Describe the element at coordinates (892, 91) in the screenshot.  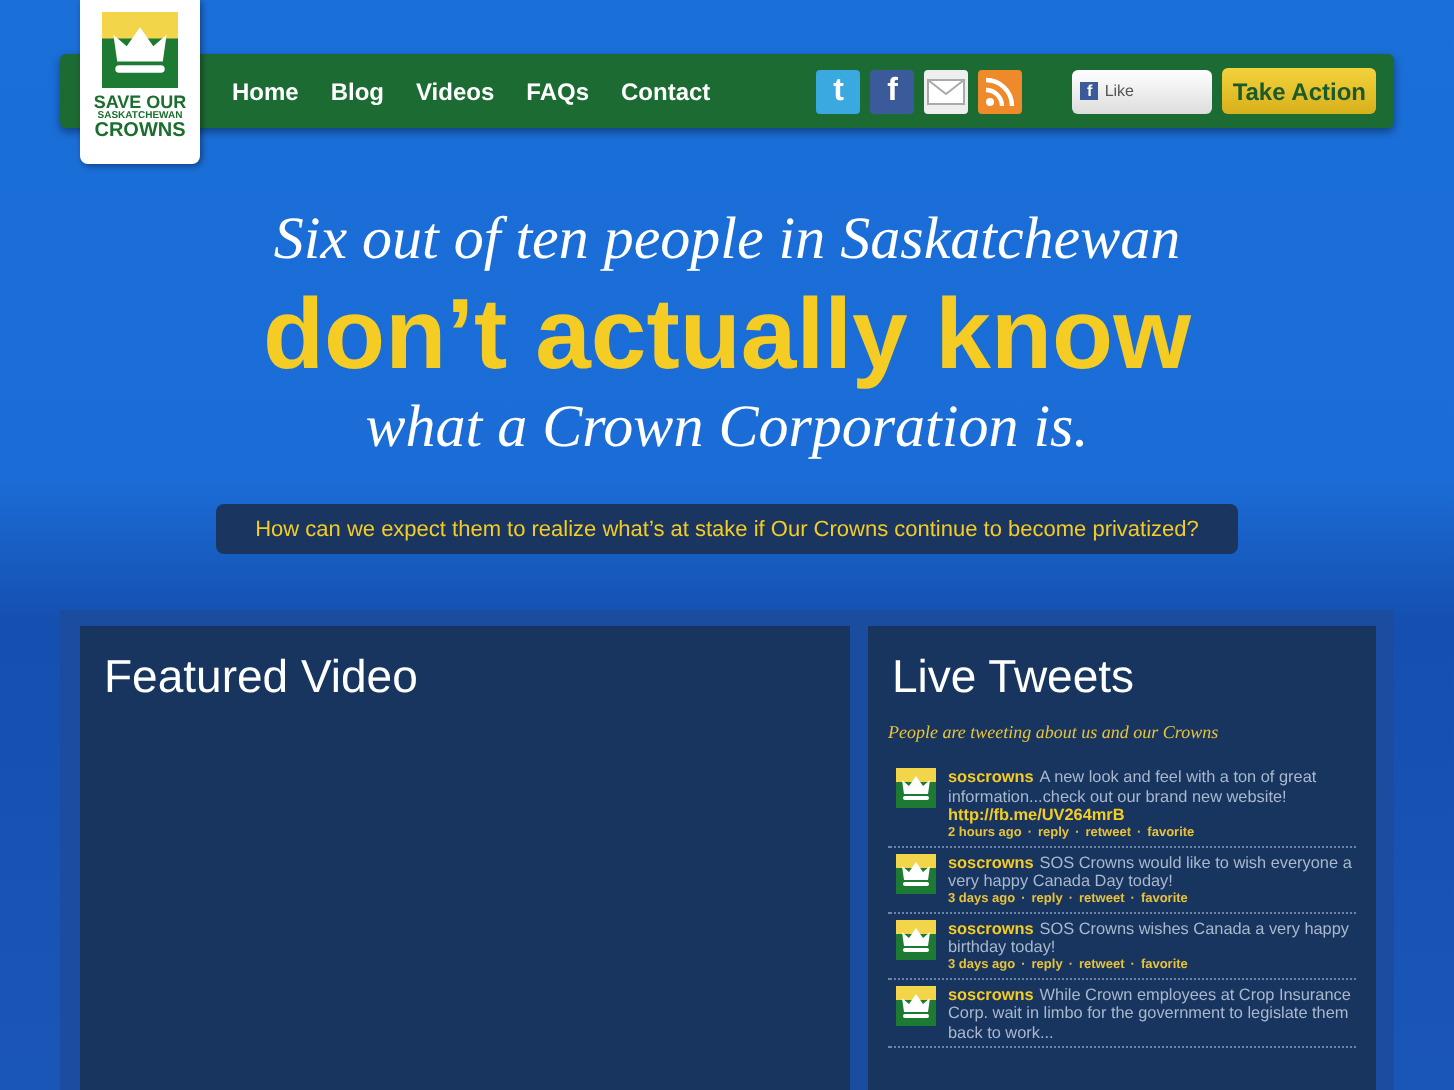
I see `facebook-icon: f` at that location.